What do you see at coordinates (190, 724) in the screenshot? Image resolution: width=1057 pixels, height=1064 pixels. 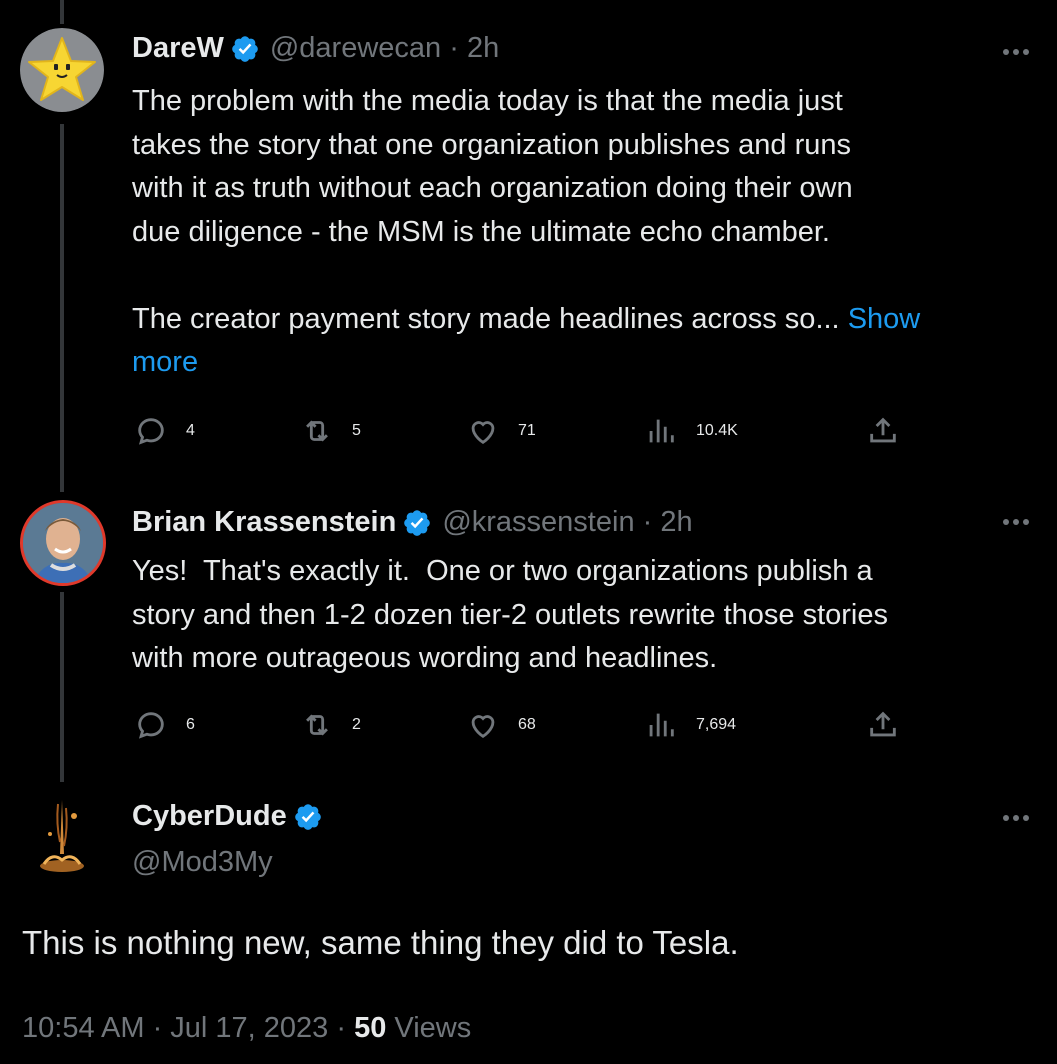 I see `reply-count: 6` at bounding box center [190, 724].